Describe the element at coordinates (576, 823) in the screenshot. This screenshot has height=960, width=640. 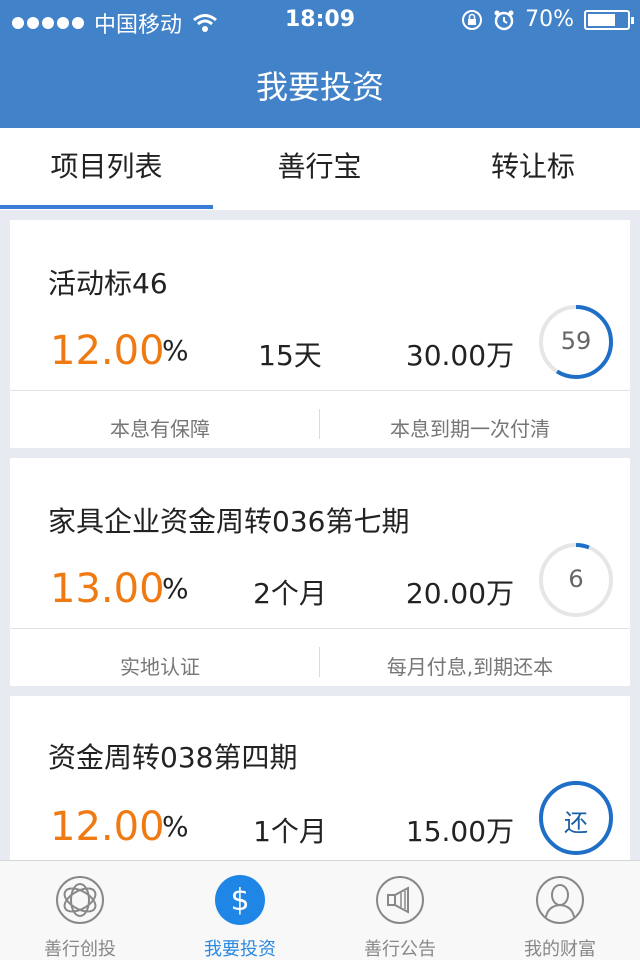
I see `progress-label: 还` at that location.